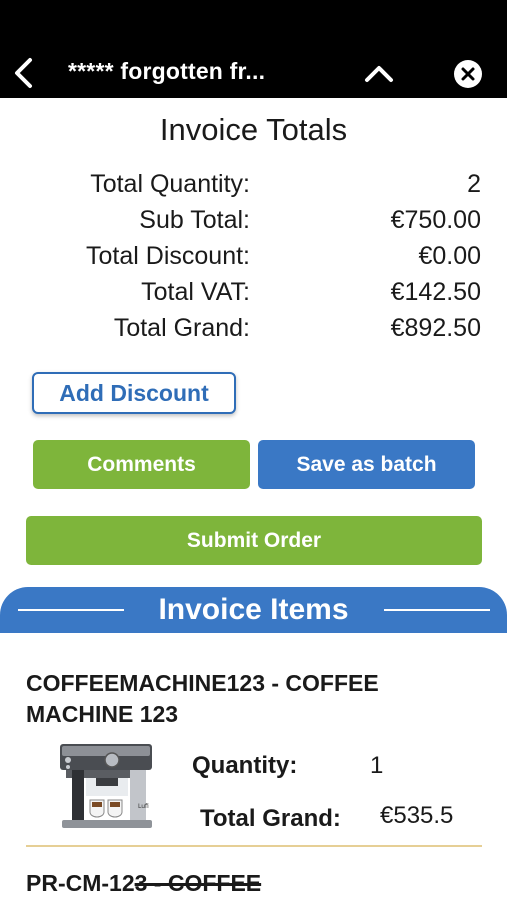  Describe the element at coordinates (143, 806) in the screenshot. I see `svg-text: Lufi` at that location.